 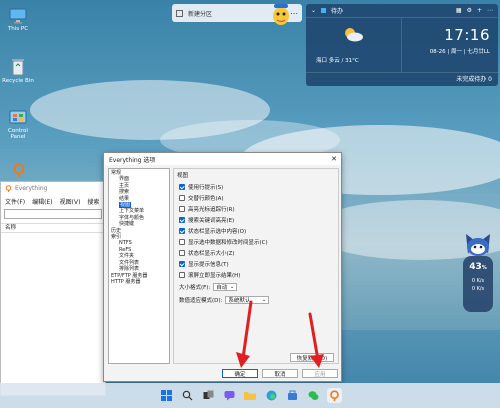 I want to click on gadget-mascot-icon, so click(x=478, y=245).